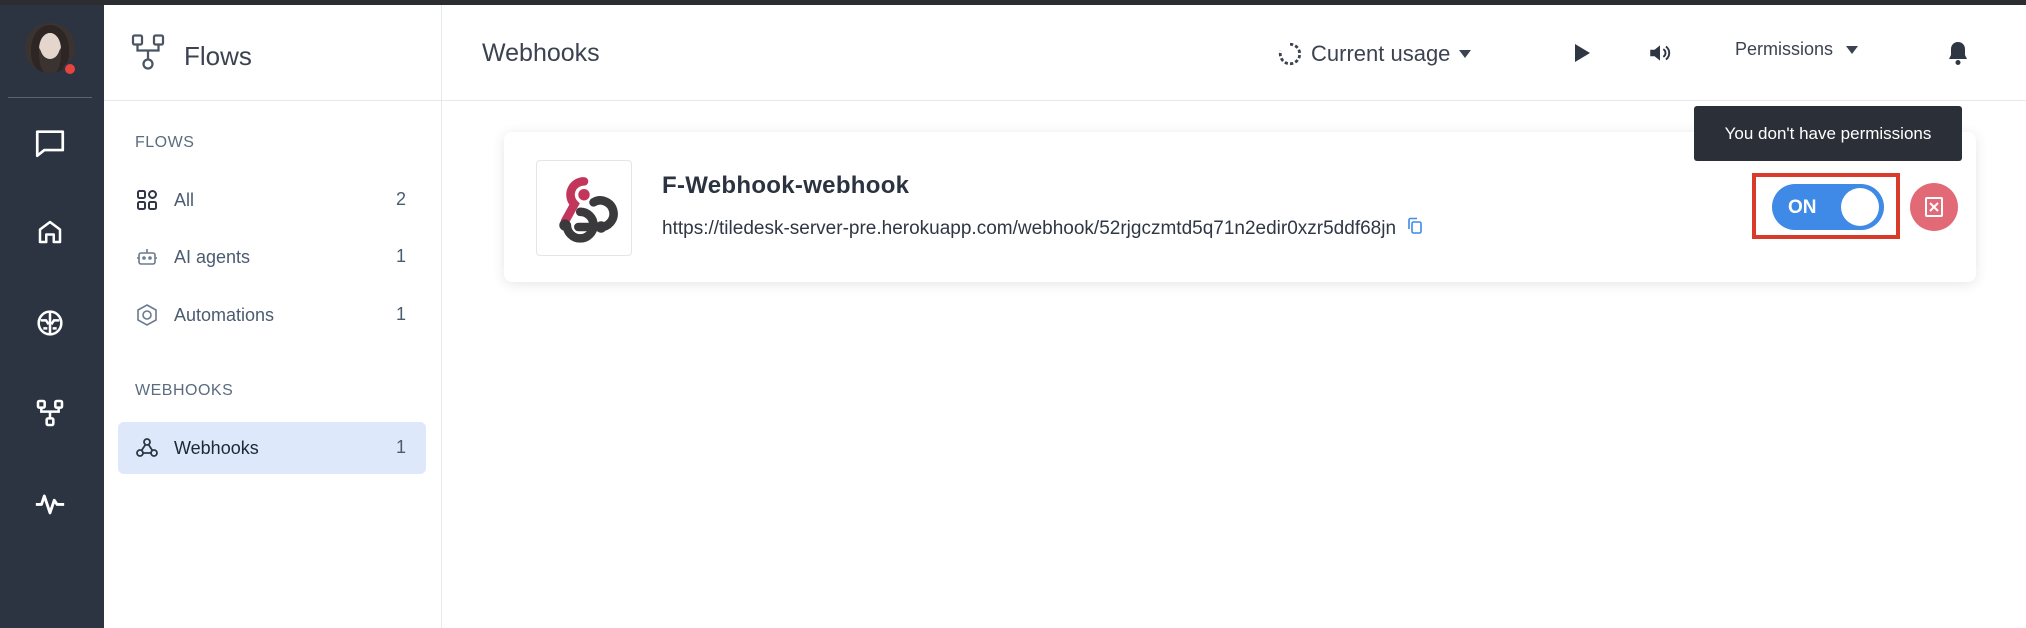  I want to click on copy-icon, so click(1415, 229).